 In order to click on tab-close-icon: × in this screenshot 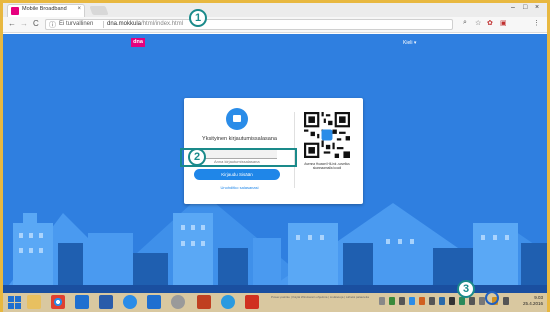, I will do `click(79, 9)`.